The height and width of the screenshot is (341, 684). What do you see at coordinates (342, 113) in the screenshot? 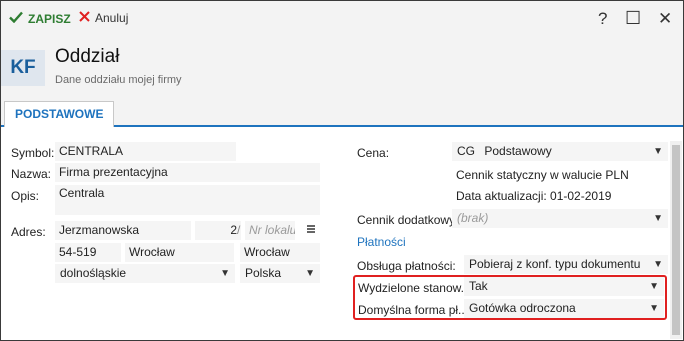
I see `tab-bar: PODSTAWOWE` at bounding box center [342, 113].